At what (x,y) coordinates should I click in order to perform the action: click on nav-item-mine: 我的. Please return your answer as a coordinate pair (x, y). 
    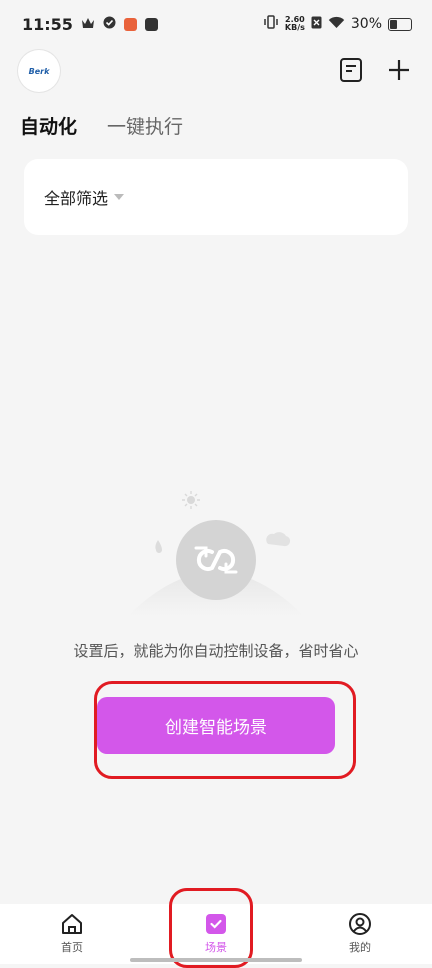
    Looking at the image, I should click on (360, 934).